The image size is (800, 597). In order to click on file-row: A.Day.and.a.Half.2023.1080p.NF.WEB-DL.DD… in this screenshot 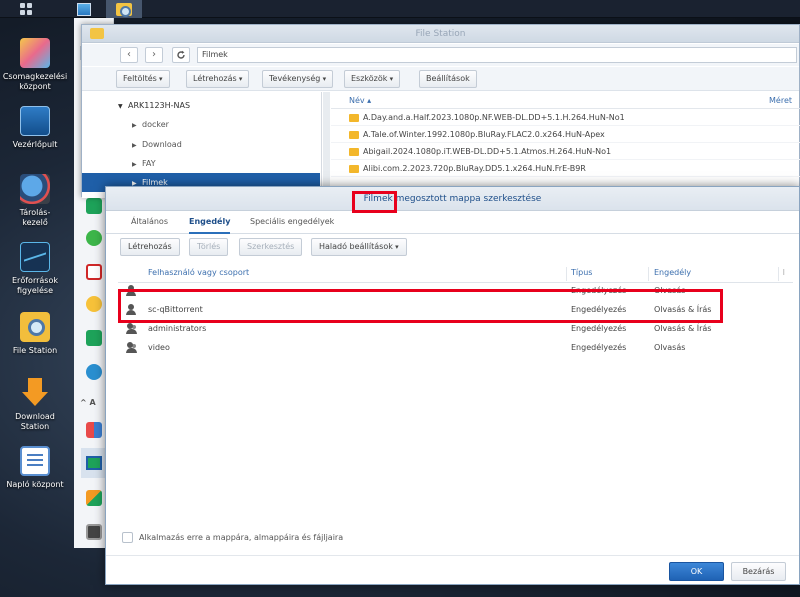, I will do `click(565, 117)`.